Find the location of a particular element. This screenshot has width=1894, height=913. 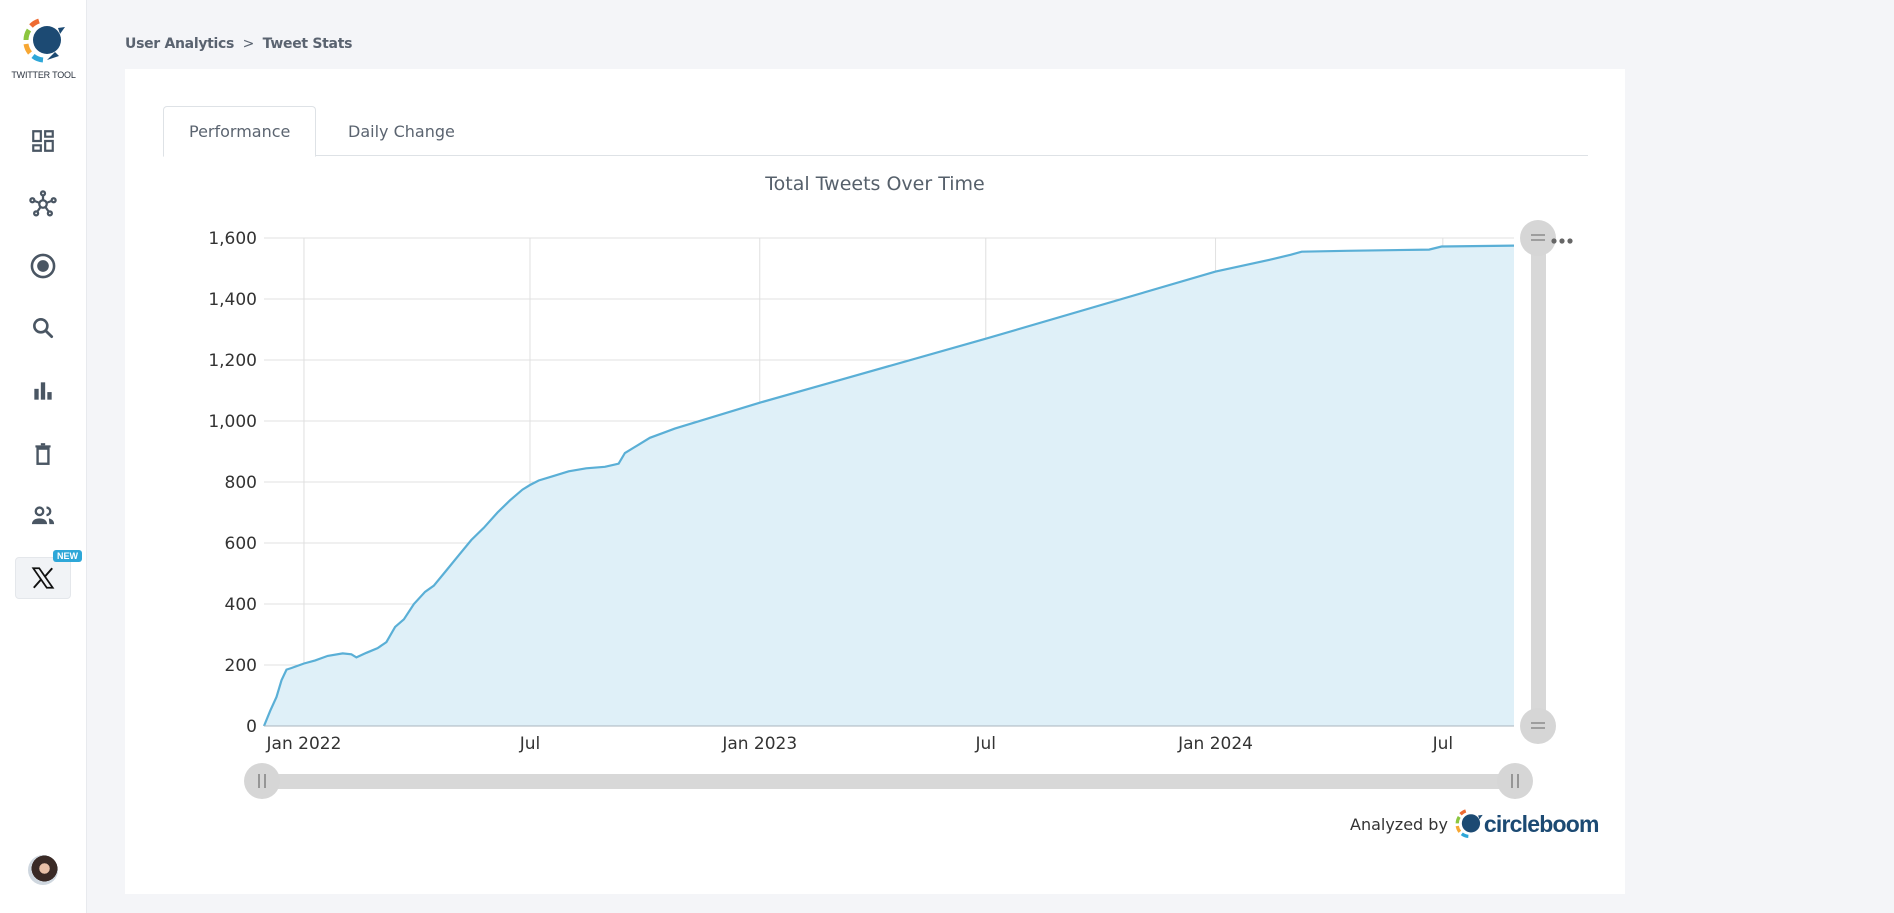

circleboom-brand-text: circleboom is located at coordinates (1541, 823).